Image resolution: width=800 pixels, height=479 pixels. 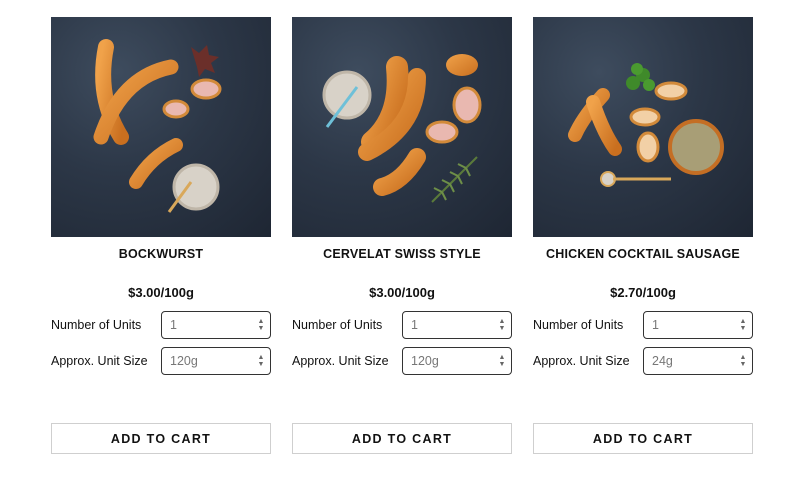 I want to click on product-image-bockwurst, so click(x=161, y=127).